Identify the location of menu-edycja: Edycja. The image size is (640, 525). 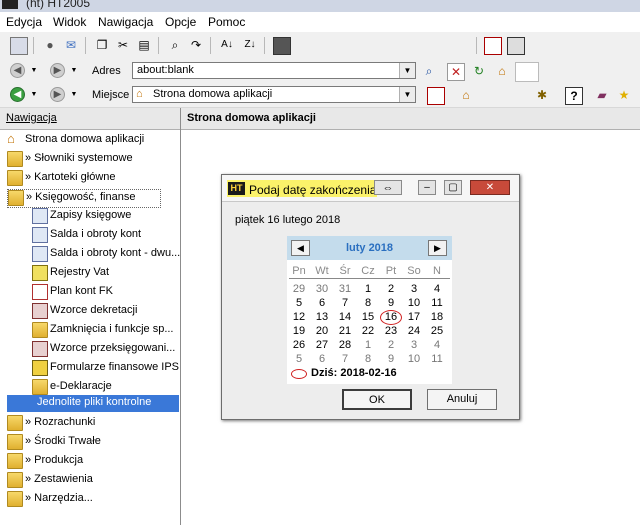
(24, 22).